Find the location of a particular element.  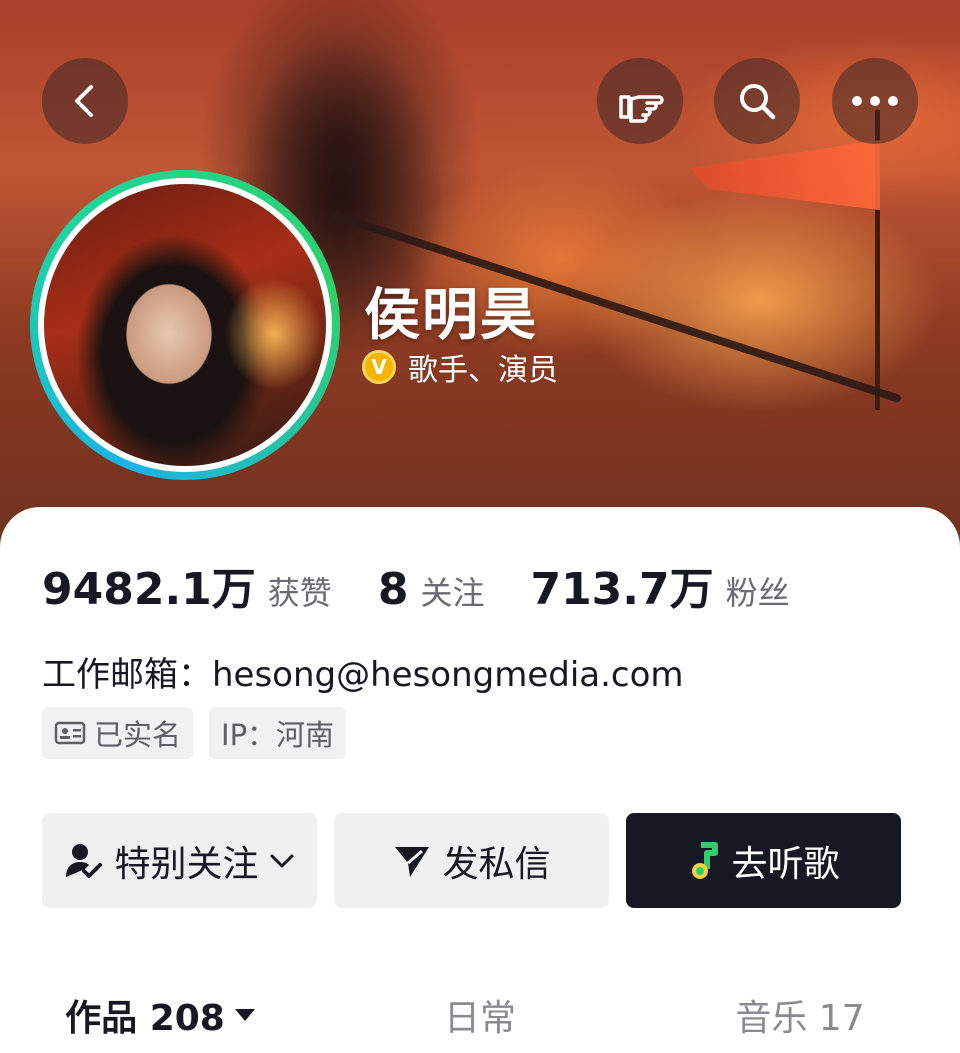

special-follow-button: 特别关注 is located at coordinates (179, 860).